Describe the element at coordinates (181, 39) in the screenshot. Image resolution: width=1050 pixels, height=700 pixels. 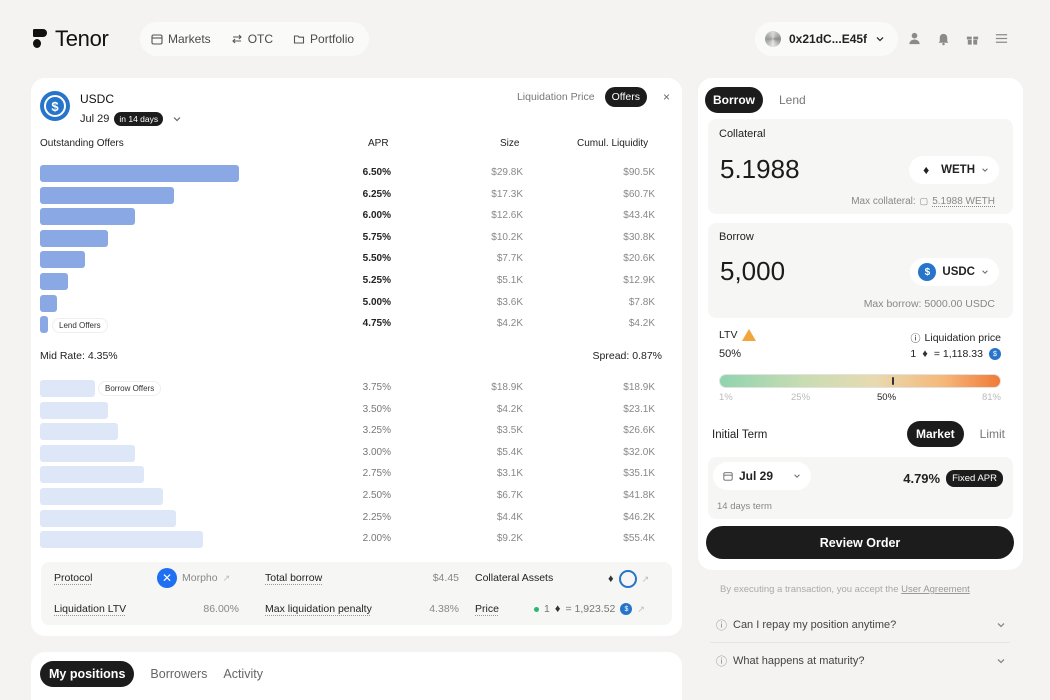
I see `nav-markets: Markets` at that location.